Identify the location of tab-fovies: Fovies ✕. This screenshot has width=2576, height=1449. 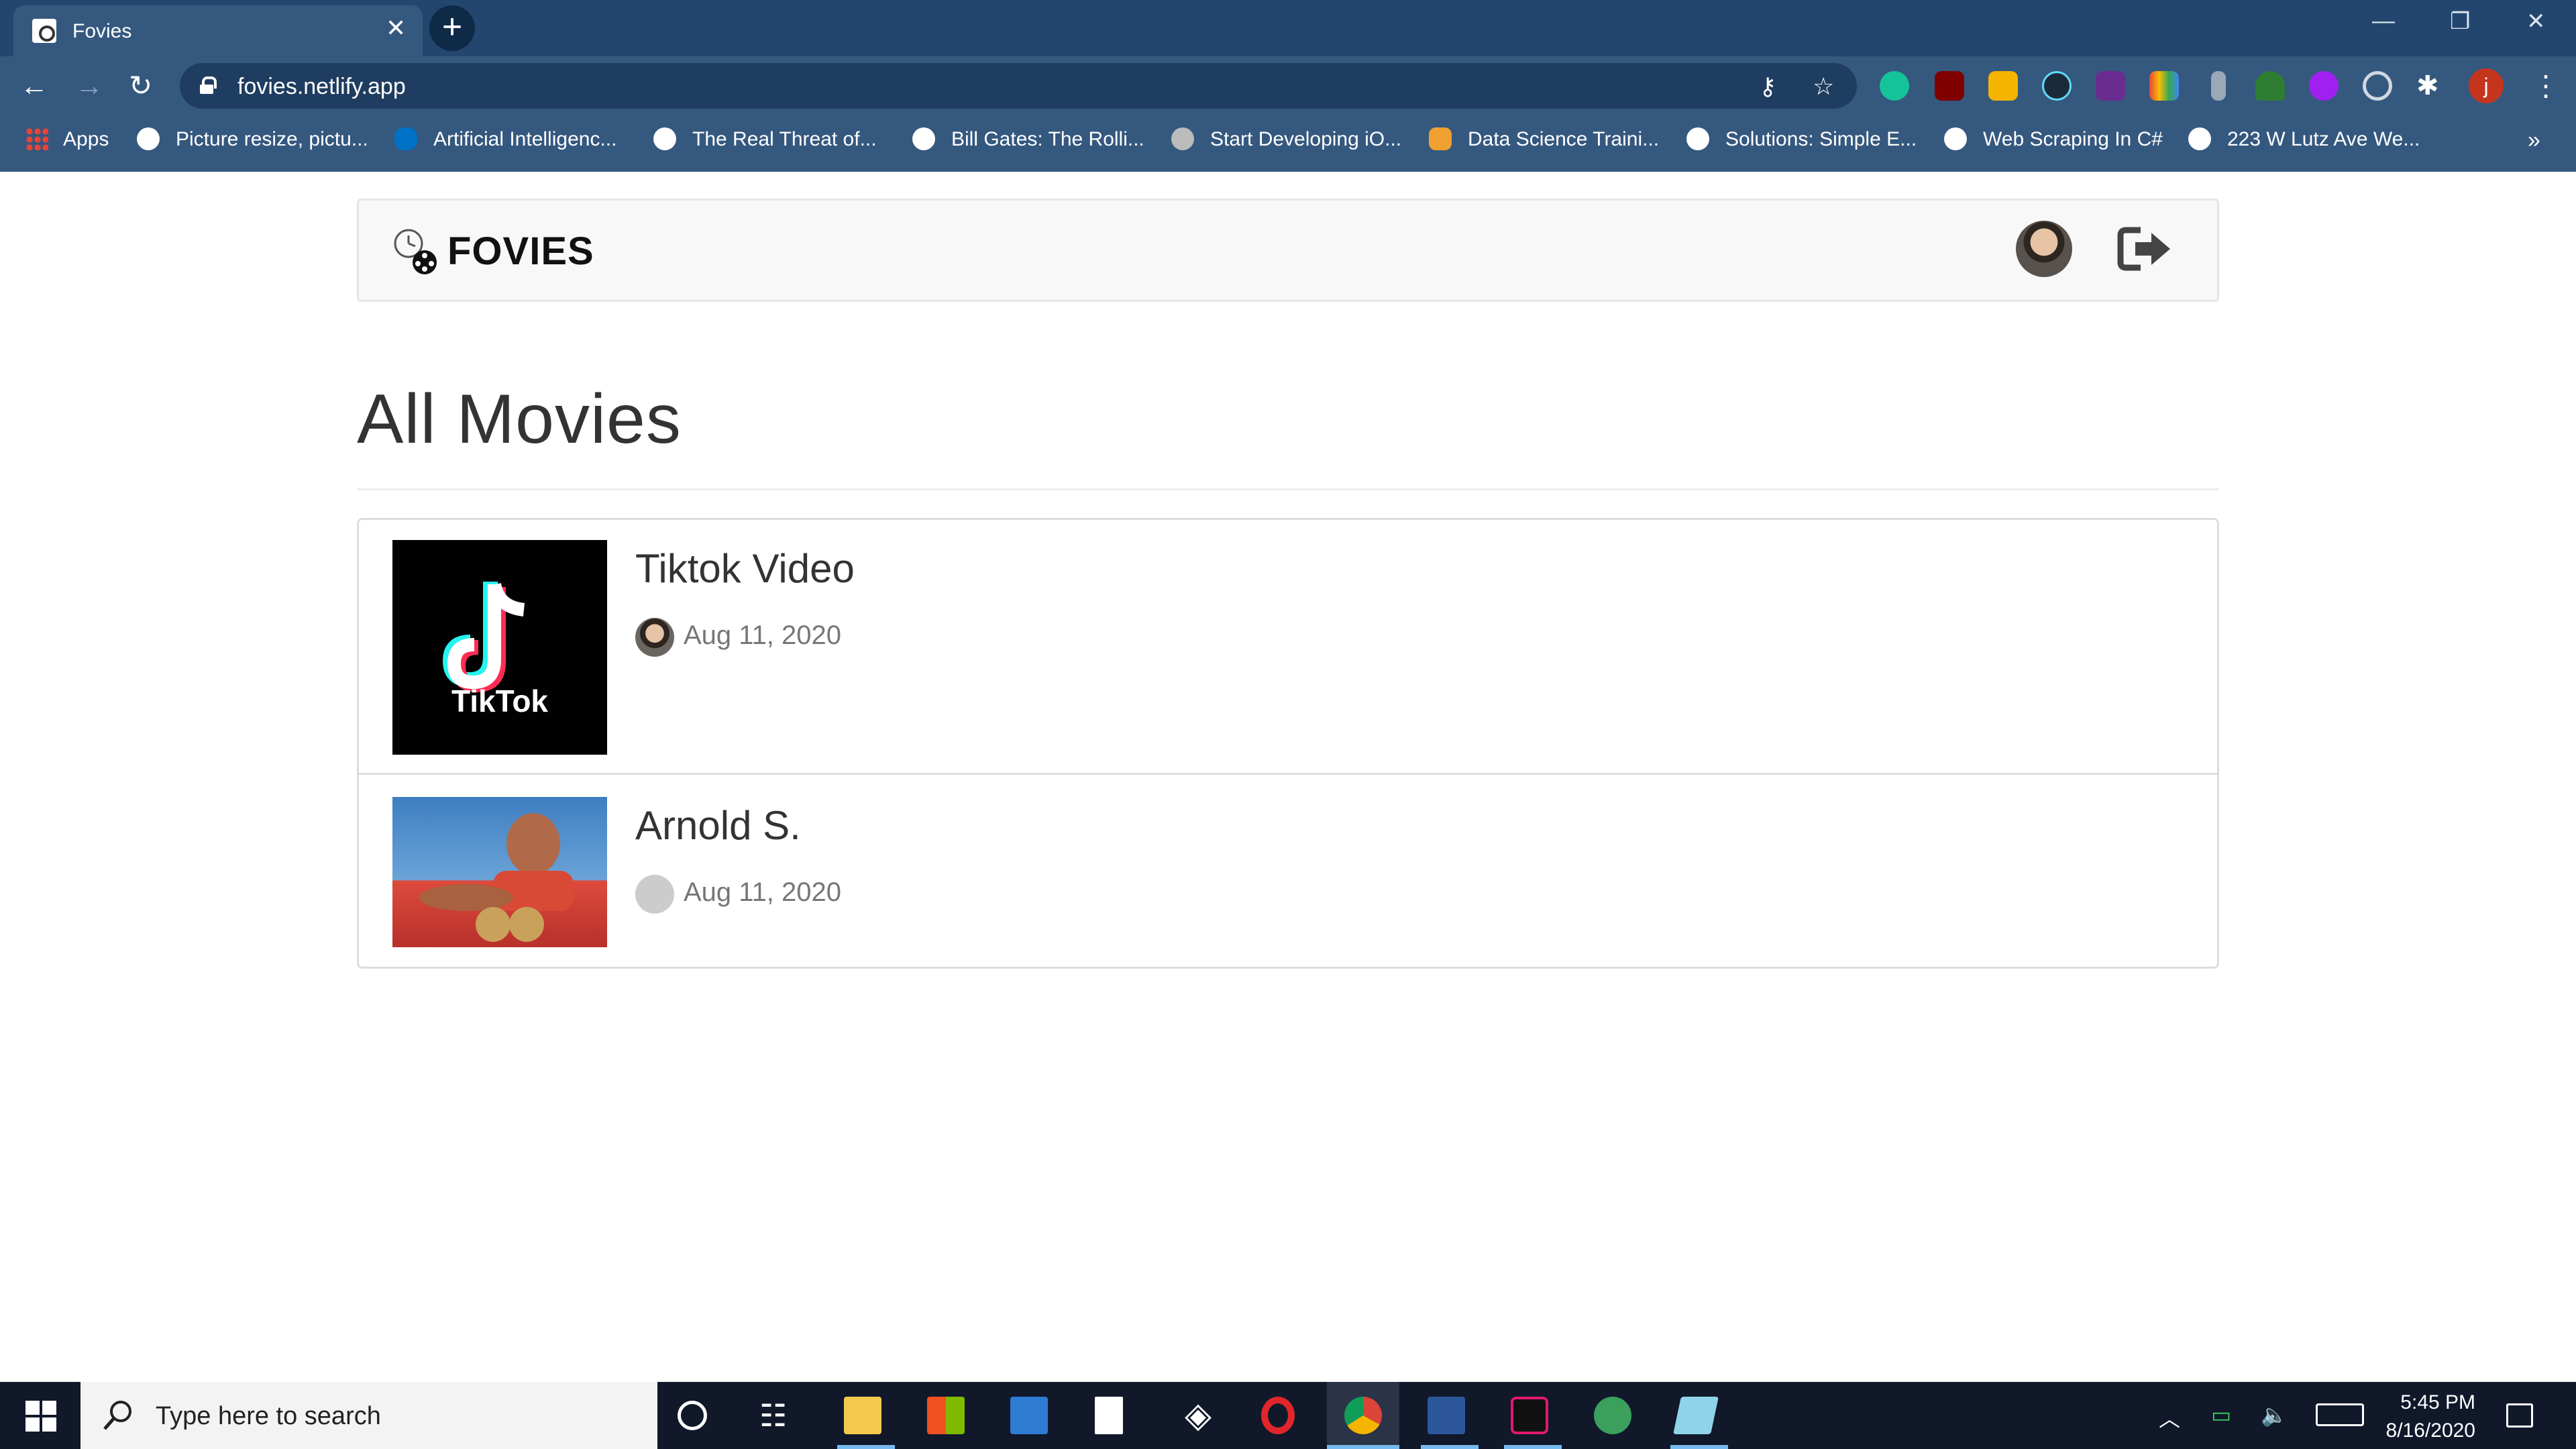
(218, 30).